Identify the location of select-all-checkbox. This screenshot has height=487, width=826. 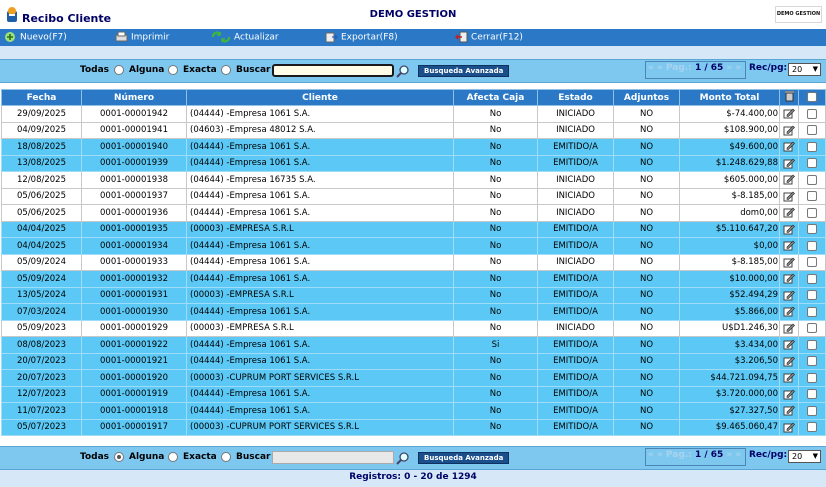
(812, 97).